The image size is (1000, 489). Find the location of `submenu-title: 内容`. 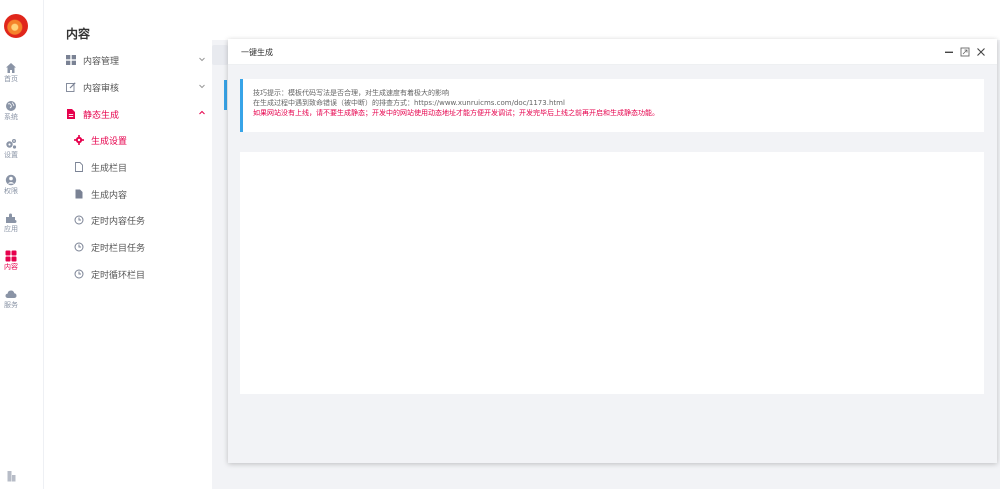

submenu-title: 内容 is located at coordinates (78, 34).